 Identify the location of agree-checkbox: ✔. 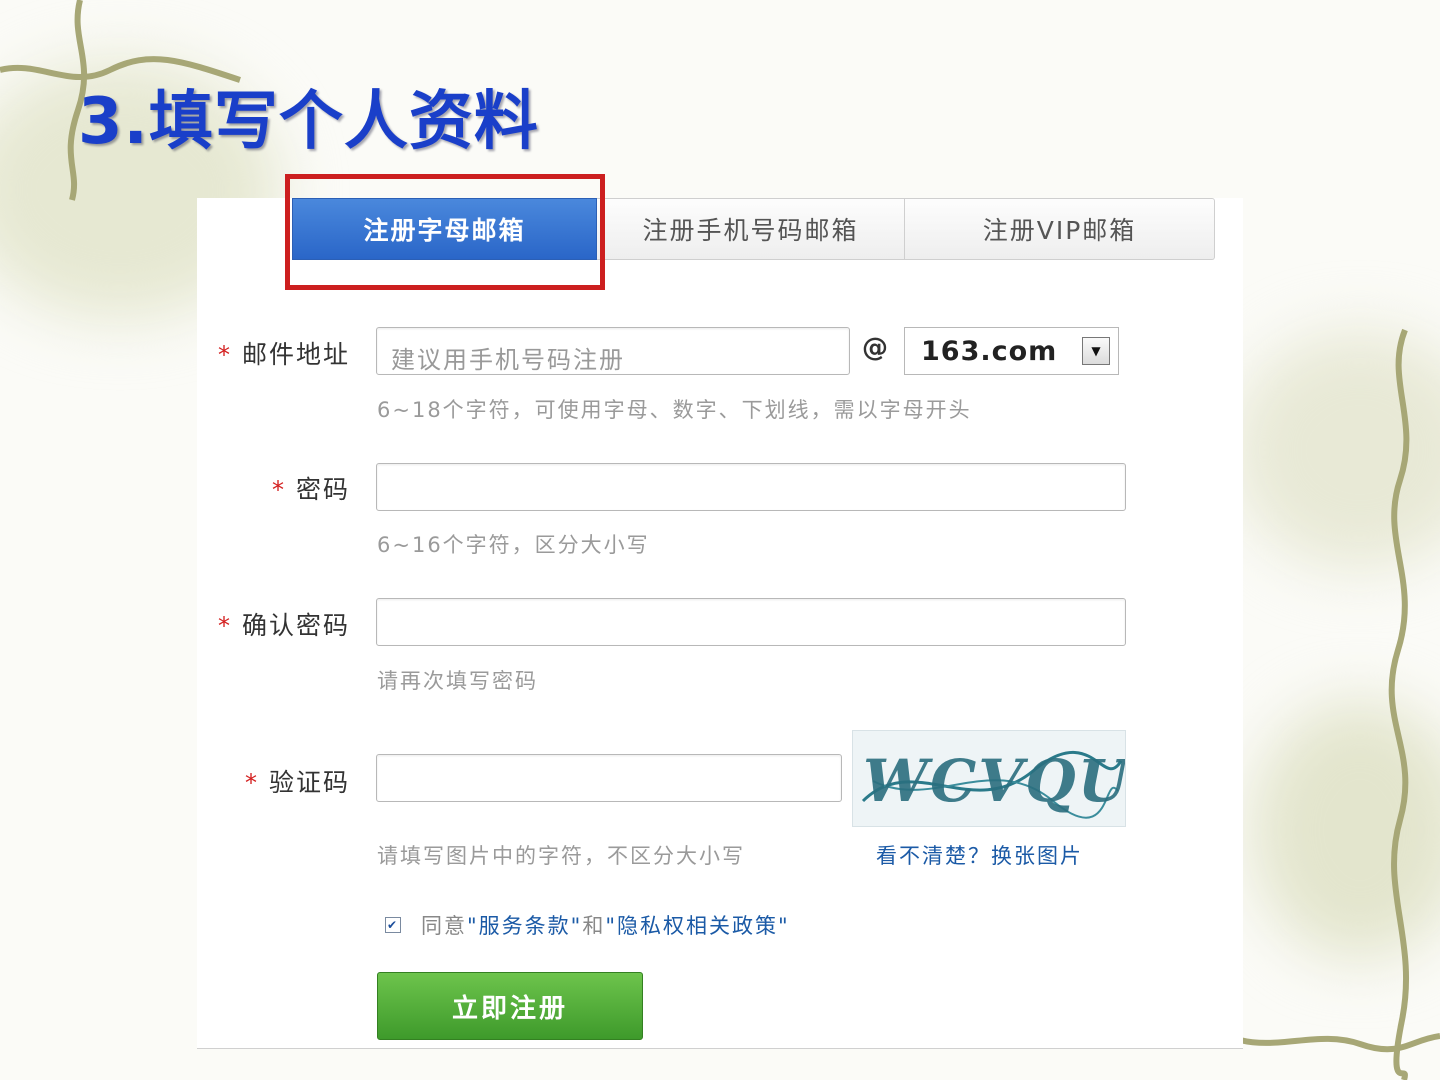
(393, 925).